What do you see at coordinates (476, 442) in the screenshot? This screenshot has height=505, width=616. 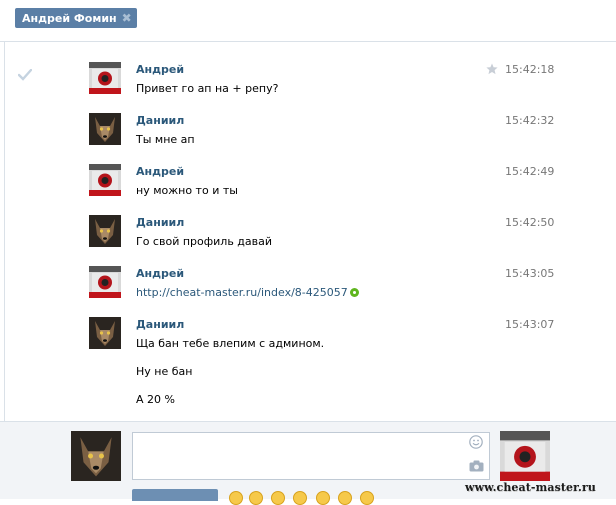 I see `smile-icon` at bounding box center [476, 442].